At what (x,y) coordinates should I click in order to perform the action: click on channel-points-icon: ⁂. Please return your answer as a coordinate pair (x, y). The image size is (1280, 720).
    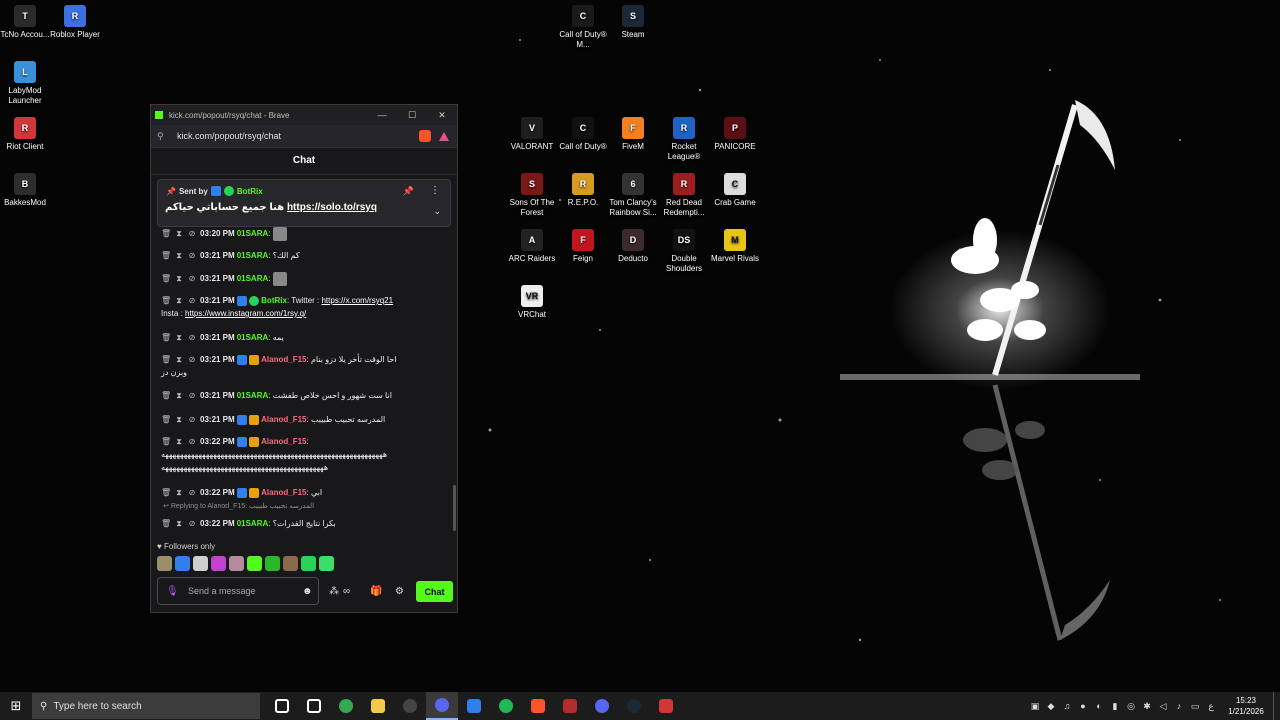
    Looking at the image, I should click on (334, 591).